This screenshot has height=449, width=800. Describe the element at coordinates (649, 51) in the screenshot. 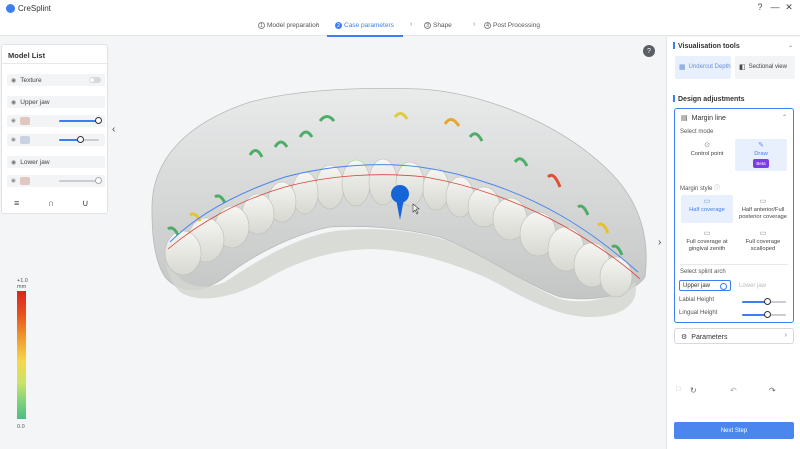

I see `help-button: ?` at that location.